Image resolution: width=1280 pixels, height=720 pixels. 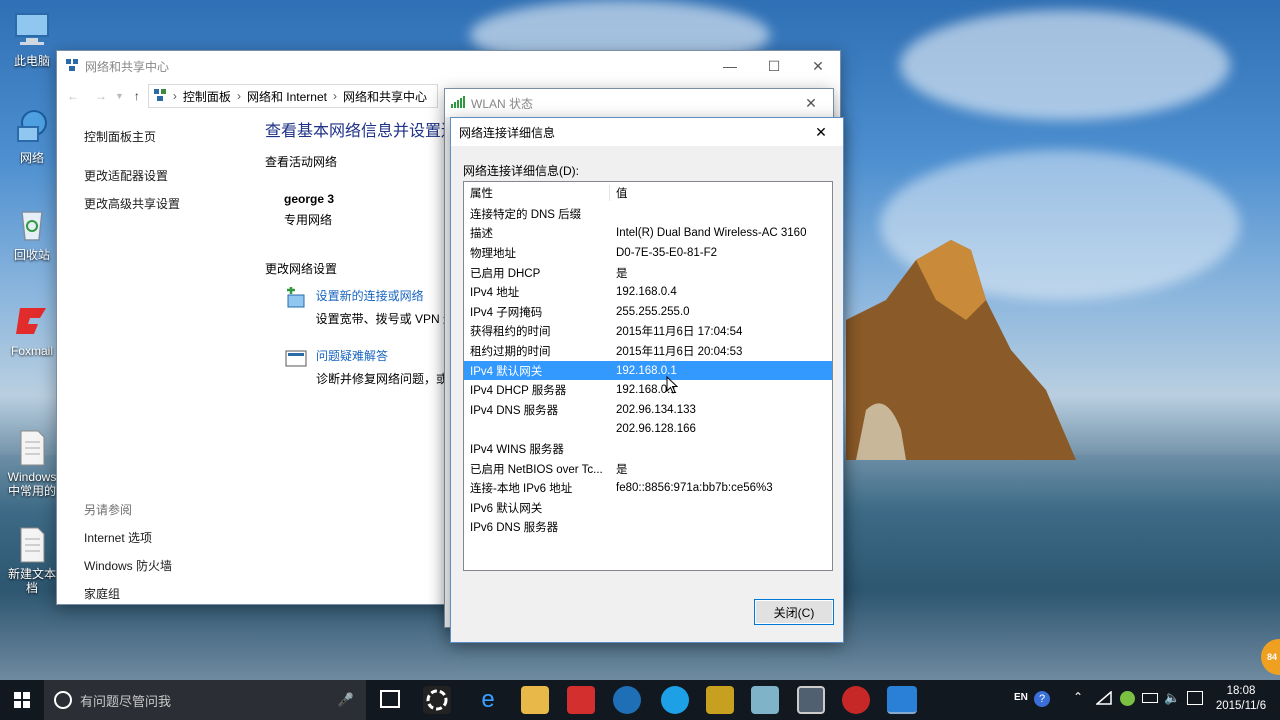 What do you see at coordinates (675, 700) in the screenshot?
I see `skype-icon` at bounding box center [675, 700].